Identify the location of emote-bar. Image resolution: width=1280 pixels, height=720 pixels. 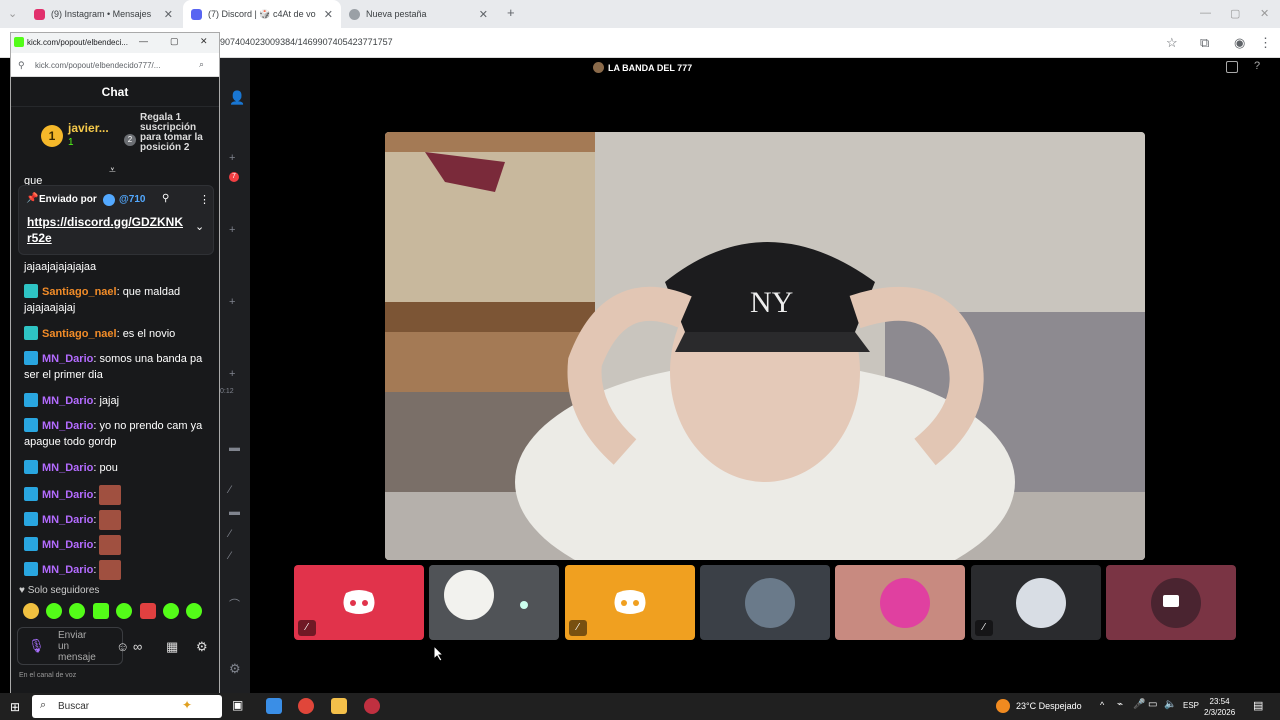
(117, 613).